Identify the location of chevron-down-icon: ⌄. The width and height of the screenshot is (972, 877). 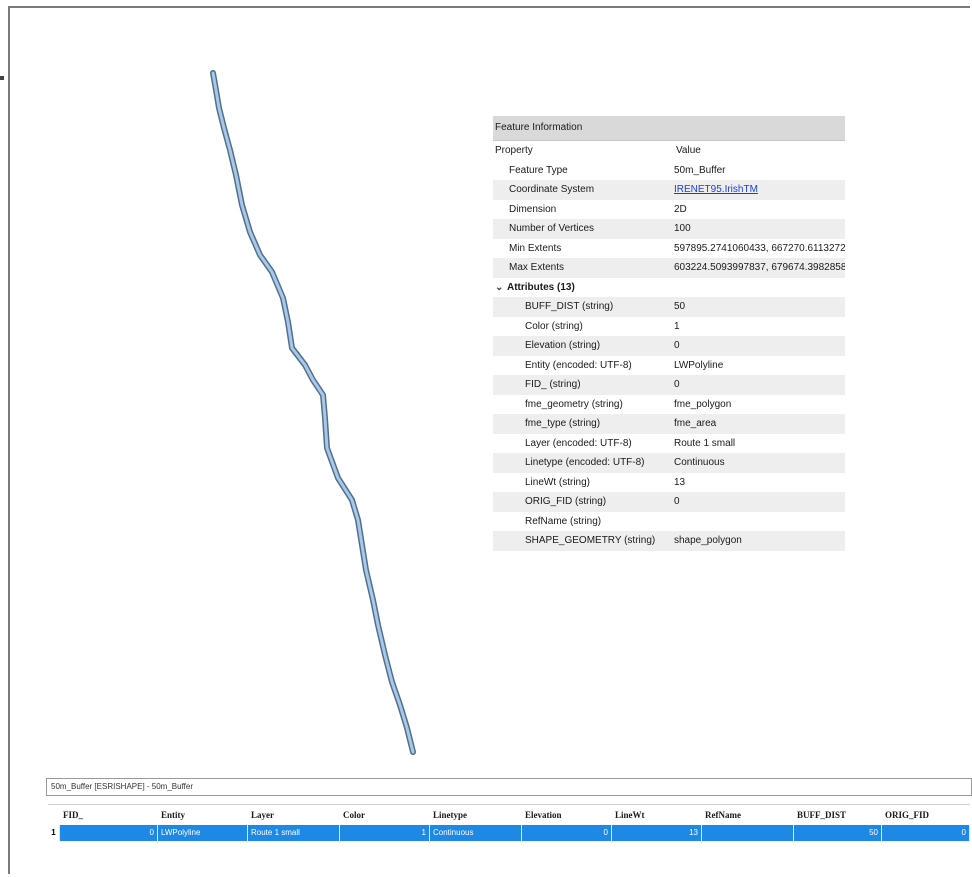
(501, 288).